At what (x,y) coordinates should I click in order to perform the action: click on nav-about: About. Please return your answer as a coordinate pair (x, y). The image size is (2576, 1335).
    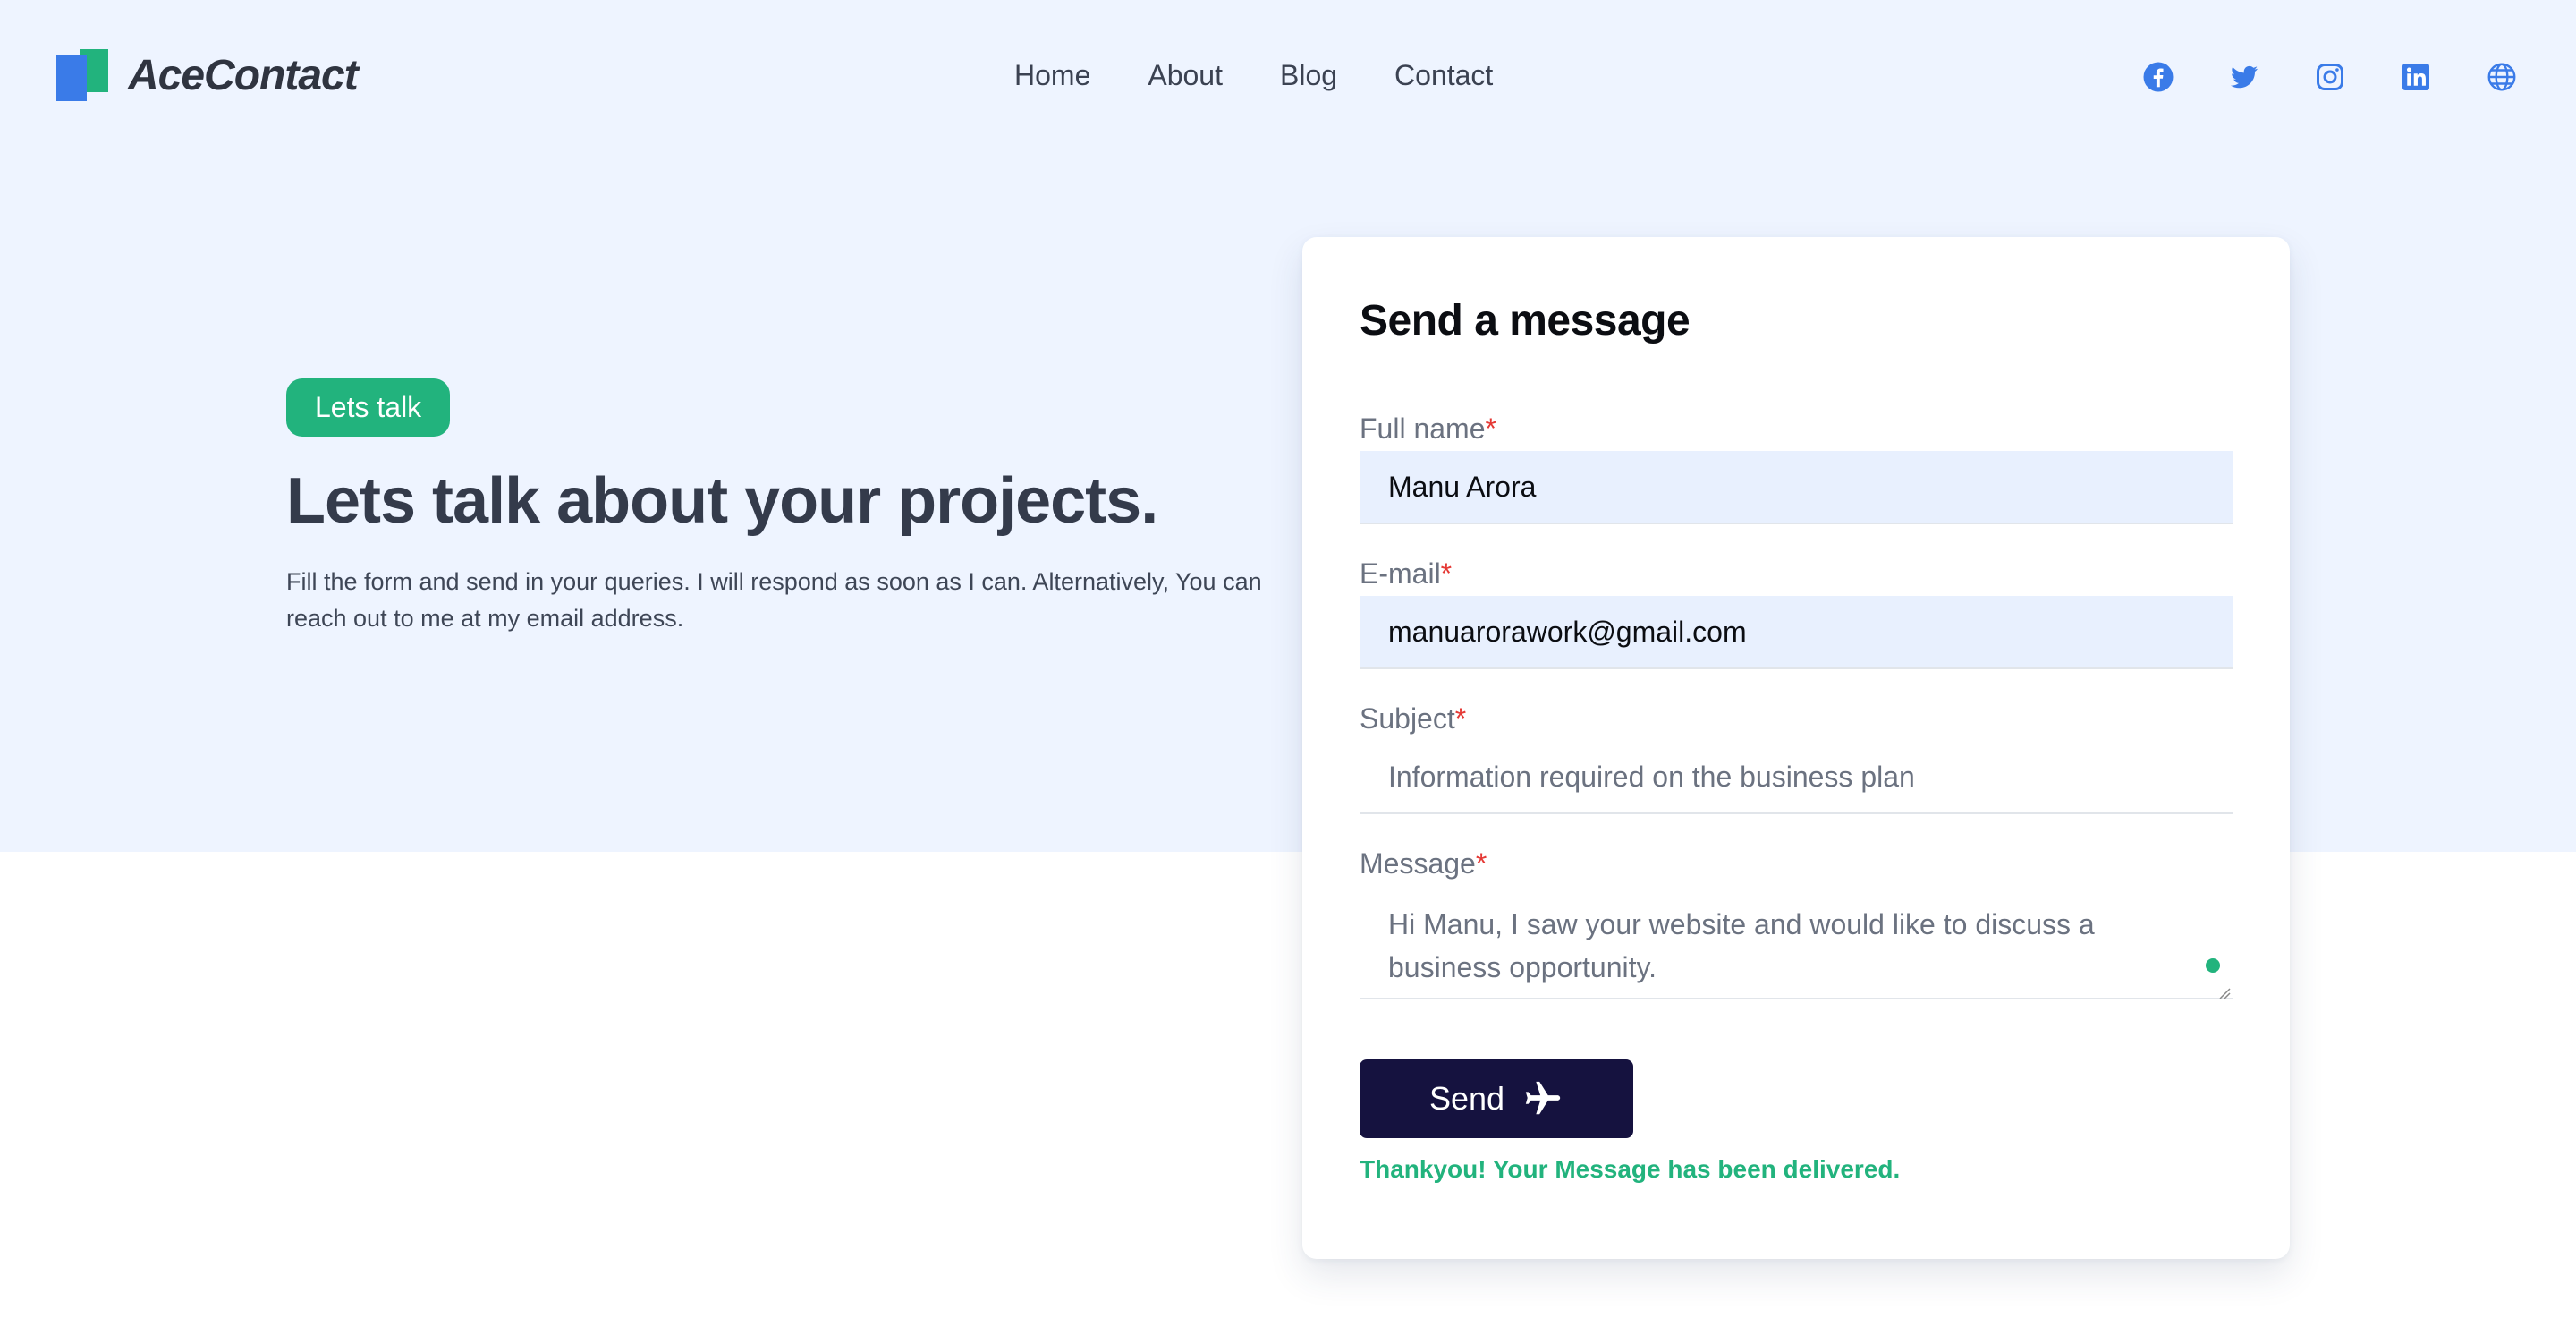
    Looking at the image, I should click on (1185, 75).